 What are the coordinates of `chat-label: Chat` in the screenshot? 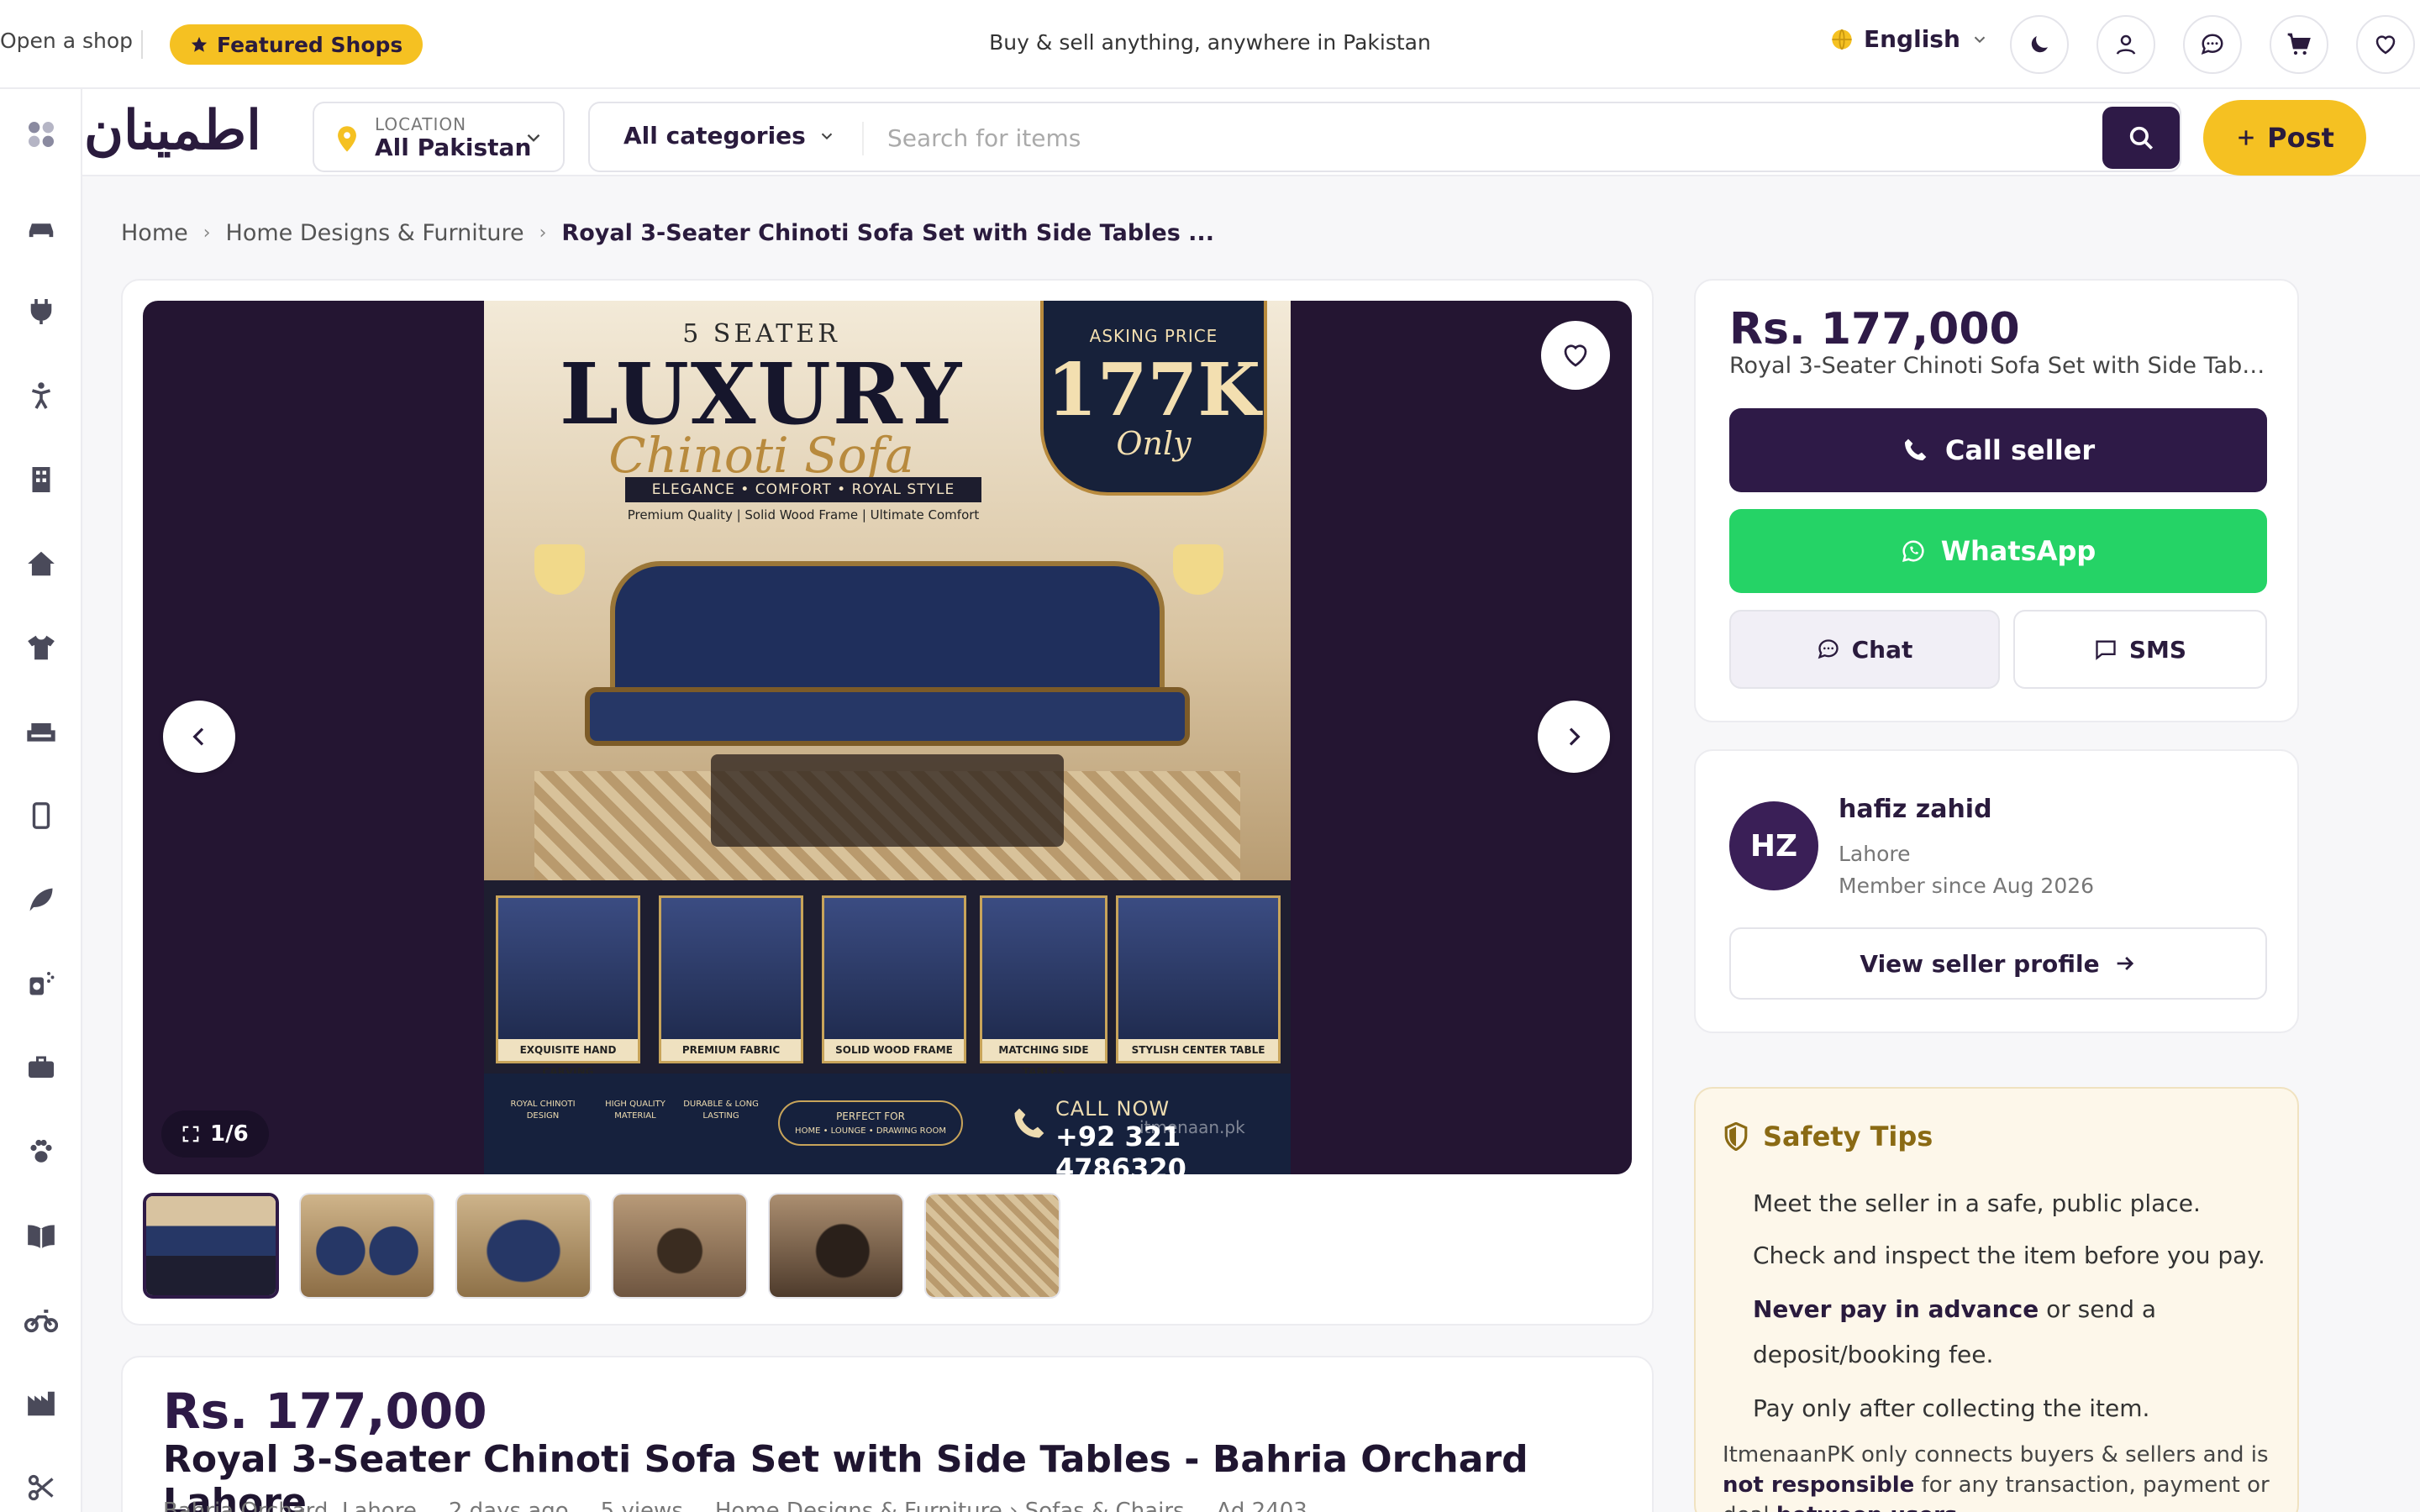 It's located at (1882, 649).